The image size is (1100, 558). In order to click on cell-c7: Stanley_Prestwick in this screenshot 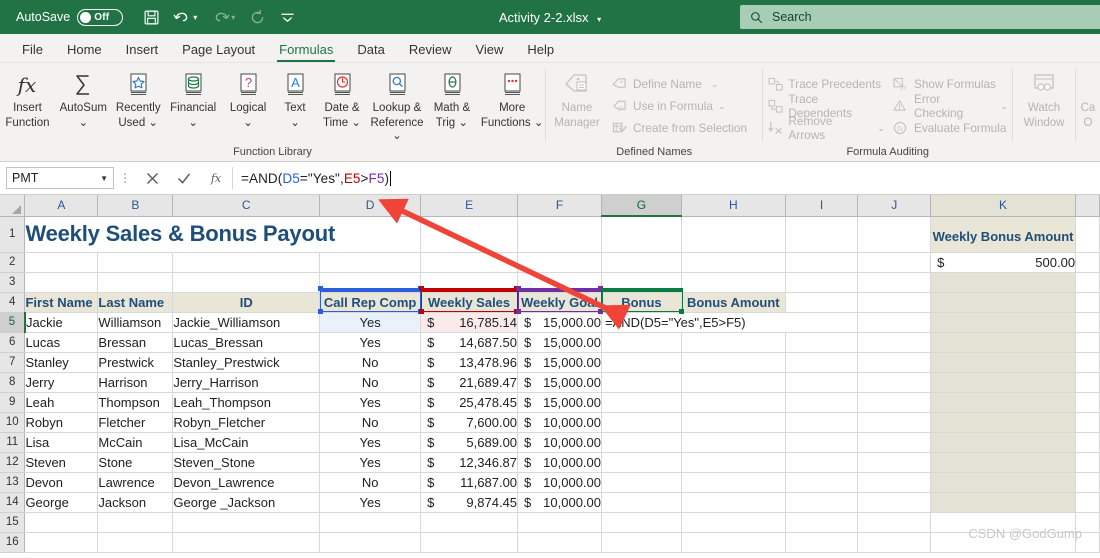, I will do `click(246, 362)`.